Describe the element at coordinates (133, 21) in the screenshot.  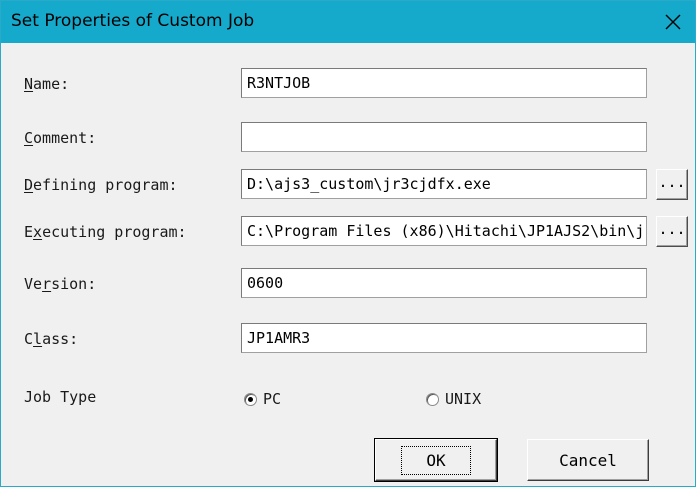
I see `dialog-title: Set Properties of Custom Job` at that location.